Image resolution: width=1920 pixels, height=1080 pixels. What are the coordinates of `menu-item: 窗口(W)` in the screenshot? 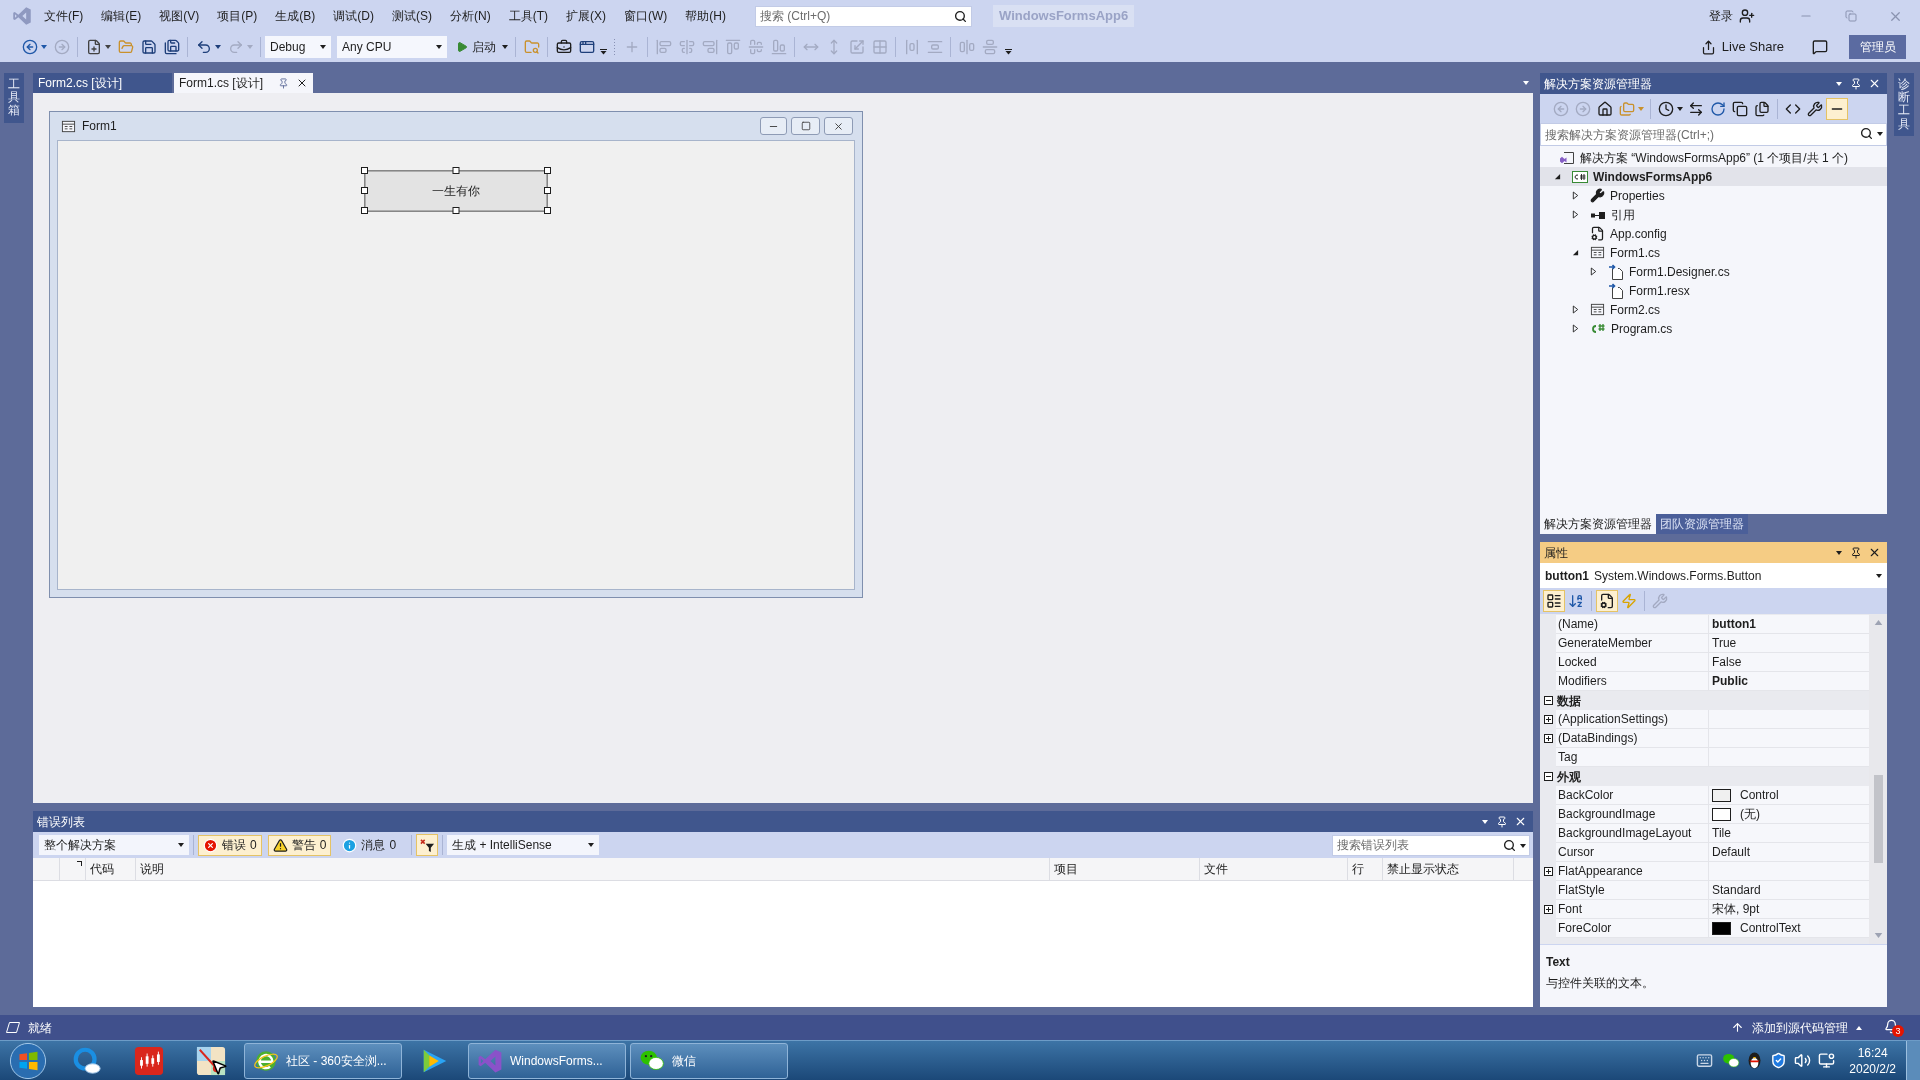 It's located at (646, 16).